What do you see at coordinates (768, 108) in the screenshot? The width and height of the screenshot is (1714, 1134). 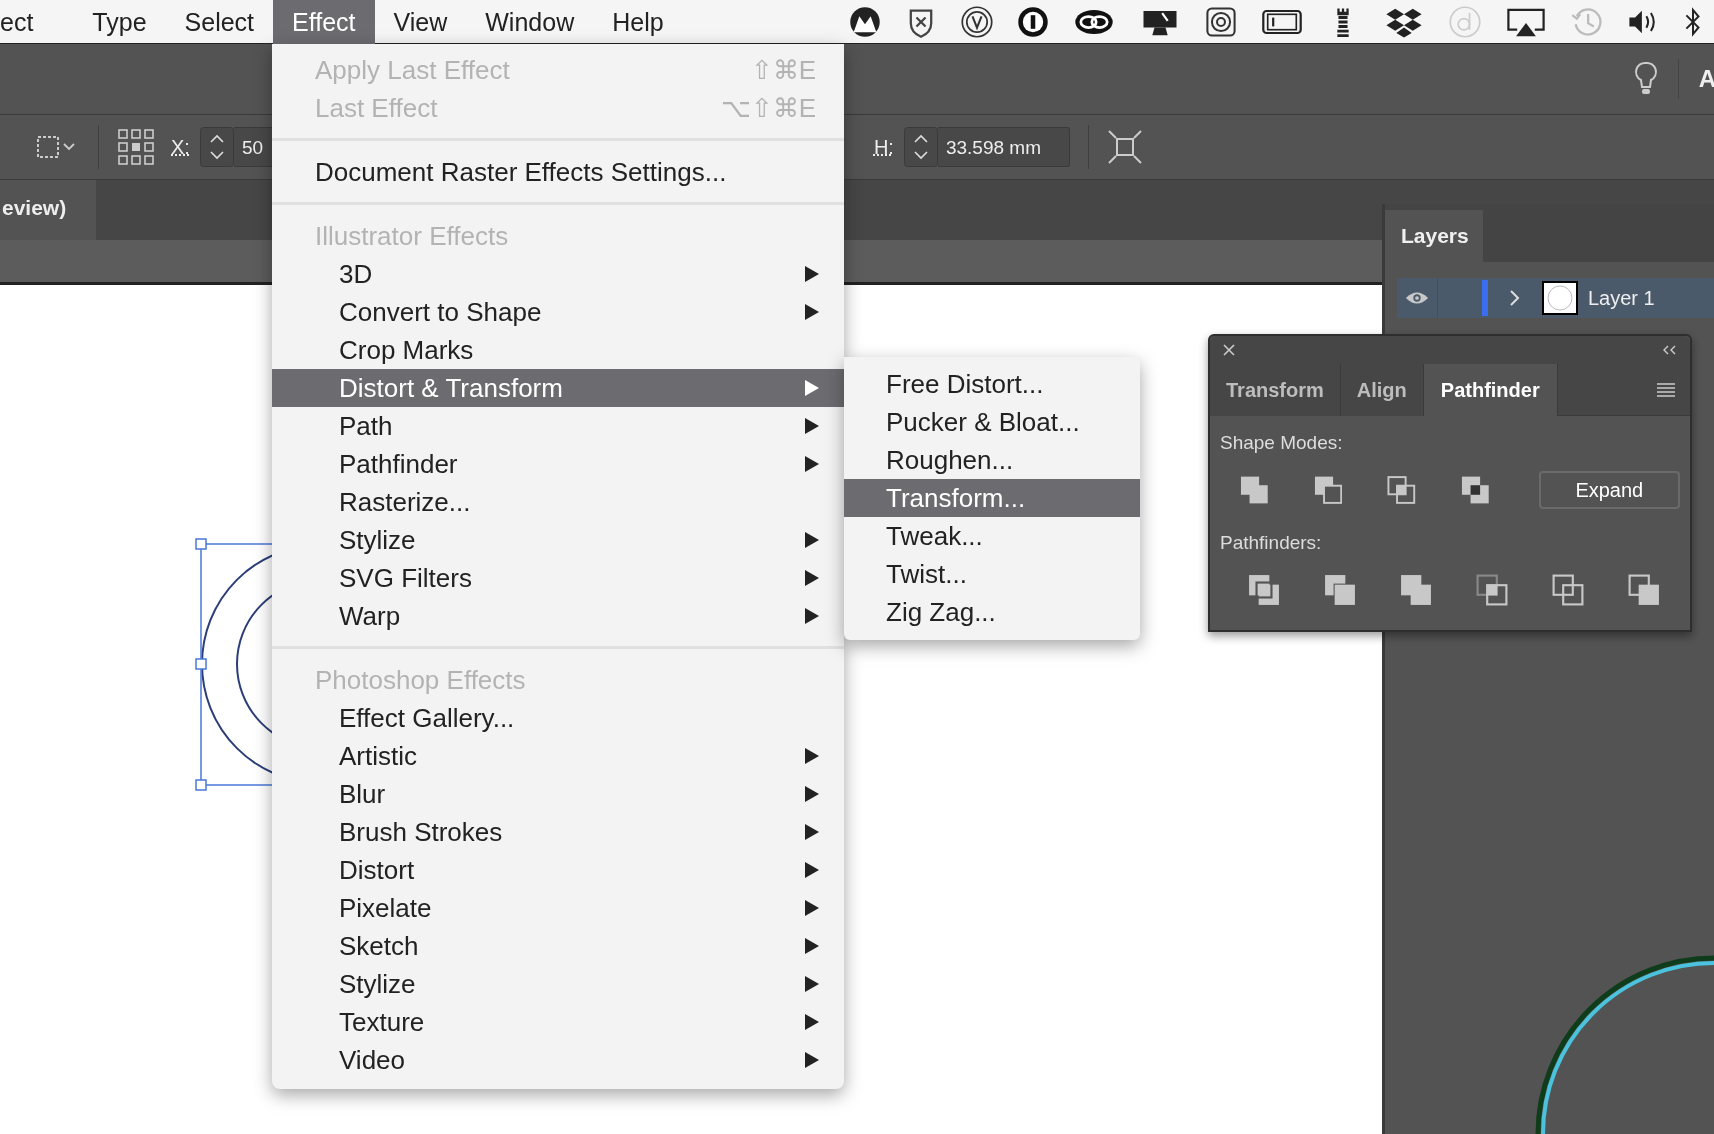 I see `shortcut-text: ⌥⇧⌘E` at bounding box center [768, 108].